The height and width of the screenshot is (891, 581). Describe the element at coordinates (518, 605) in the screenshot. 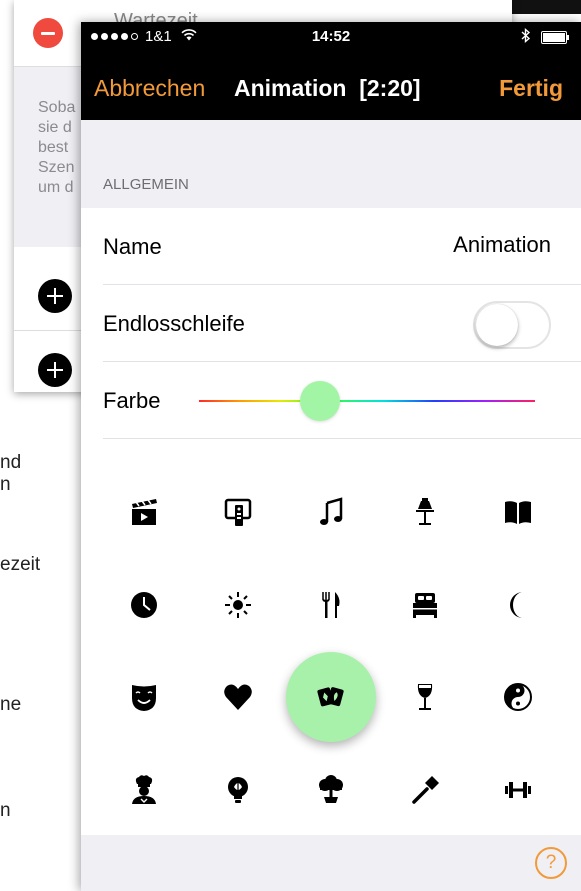

I see `moon-icon` at that location.